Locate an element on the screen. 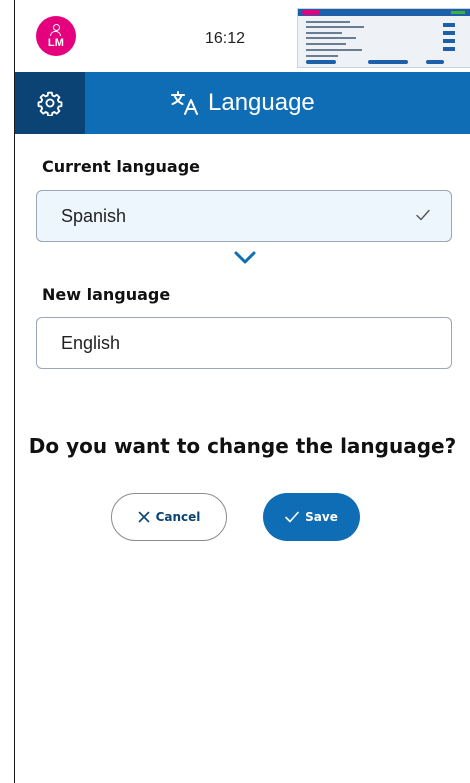 This screenshot has width=470, height=783. save-button-label: Save is located at coordinates (321, 517).